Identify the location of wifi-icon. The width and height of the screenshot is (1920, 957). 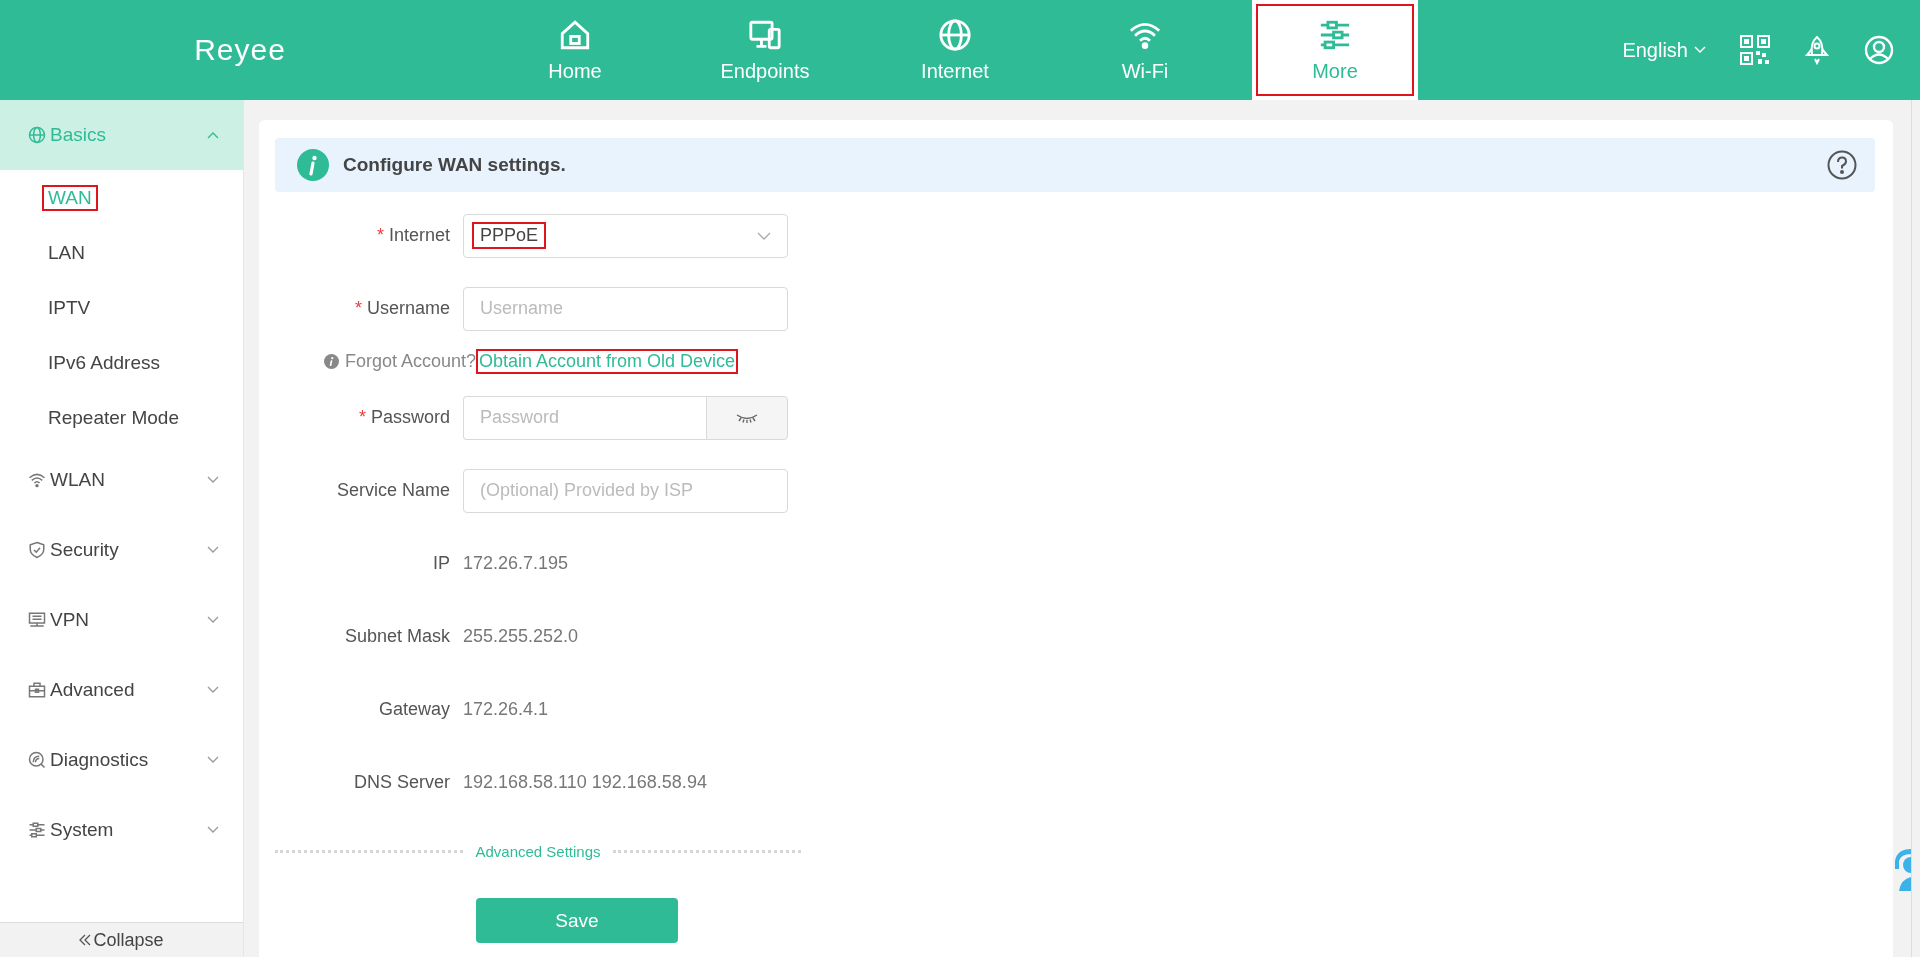
(37, 480).